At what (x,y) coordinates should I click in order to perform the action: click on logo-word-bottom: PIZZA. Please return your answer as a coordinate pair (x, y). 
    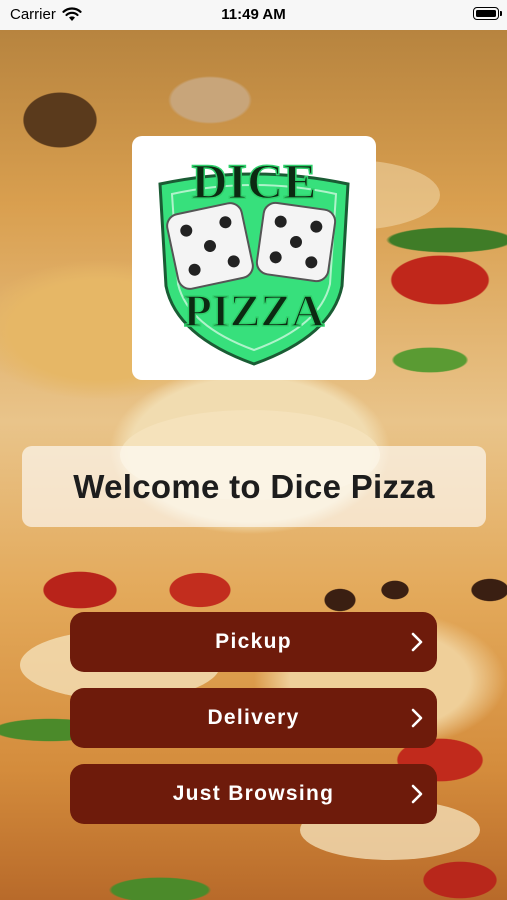
    Looking at the image, I should click on (254, 310).